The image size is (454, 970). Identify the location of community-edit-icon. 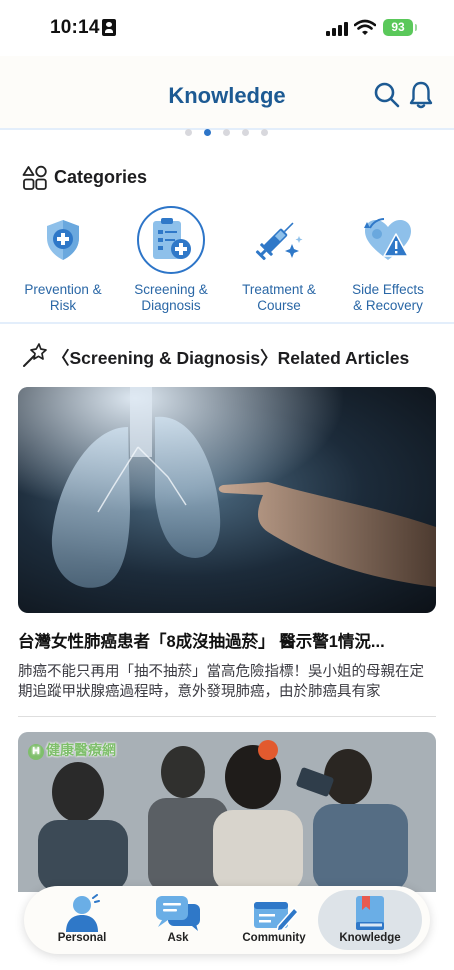
(276, 917).